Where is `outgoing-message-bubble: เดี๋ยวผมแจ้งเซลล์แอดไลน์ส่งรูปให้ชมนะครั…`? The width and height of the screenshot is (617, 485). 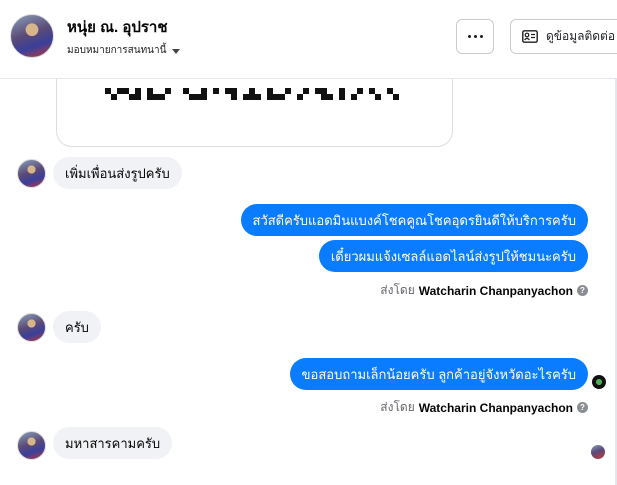 outgoing-message-bubble: เดี๋ยวผมแจ้งเซลล์แอดไลน์ส่งรูปให้ชมนะครั… is located at coordinates (453, 256).